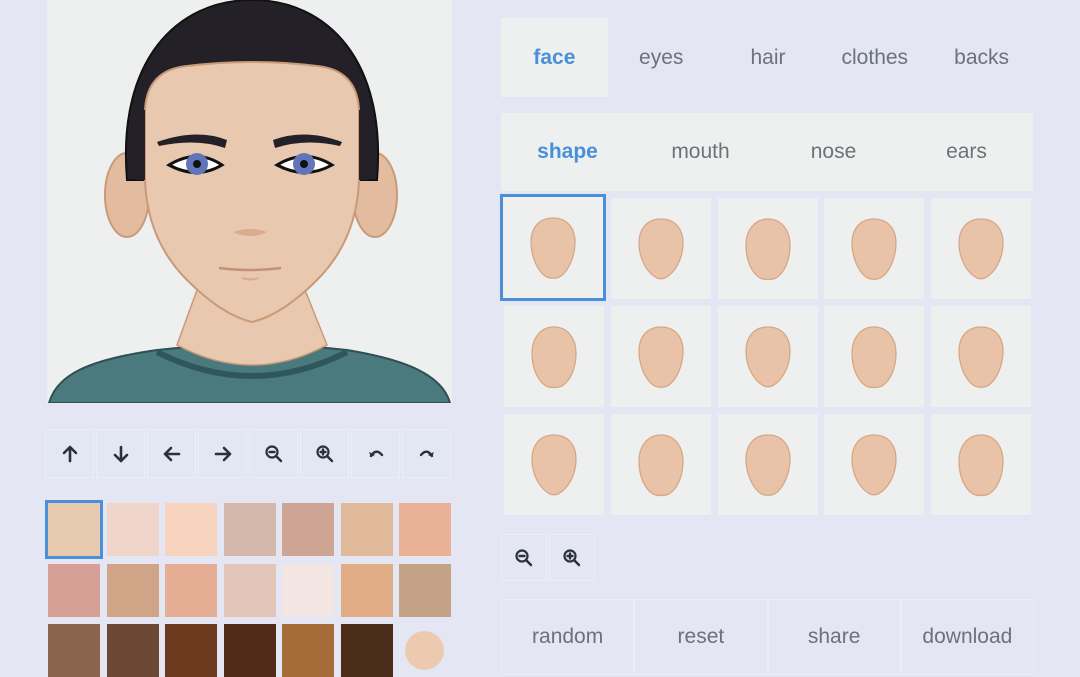  What do you see at coordinates (874, 57) in the screenshot?
I see `tab-clothes: clothes` at bounding box center [874, 57].